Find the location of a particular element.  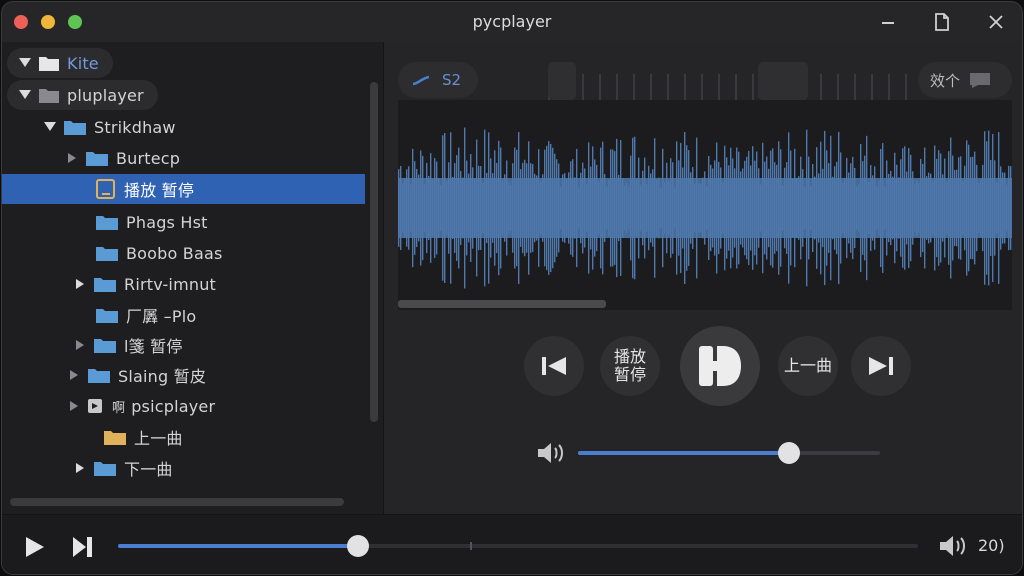

document-icon is located at coordinates (942, 22).